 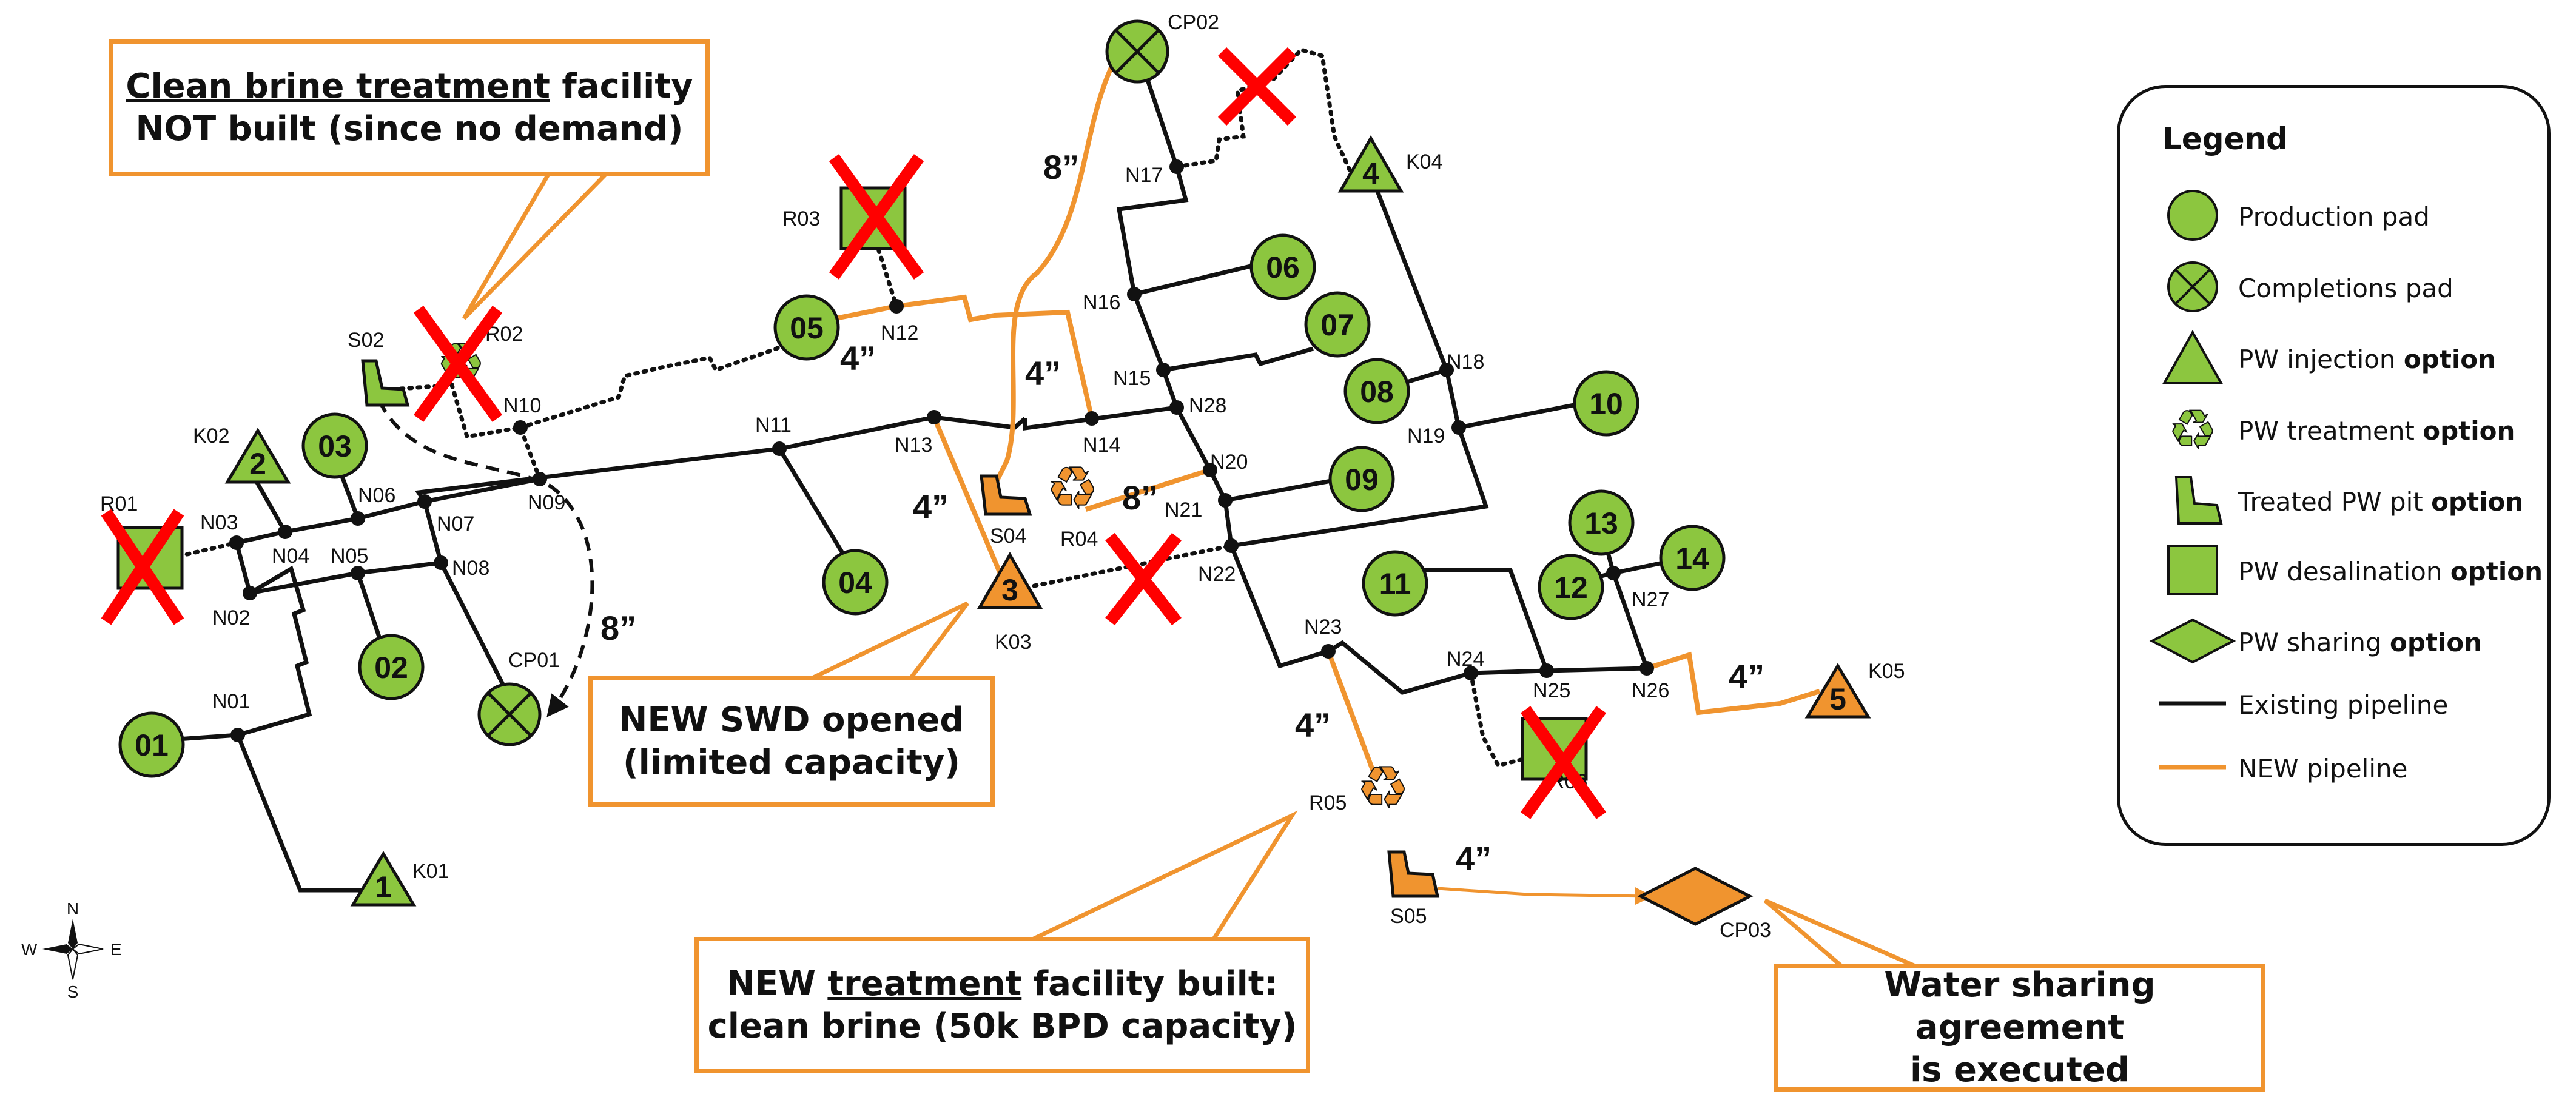 I want to click on tail-new-swd, so click(x=889, y=642).